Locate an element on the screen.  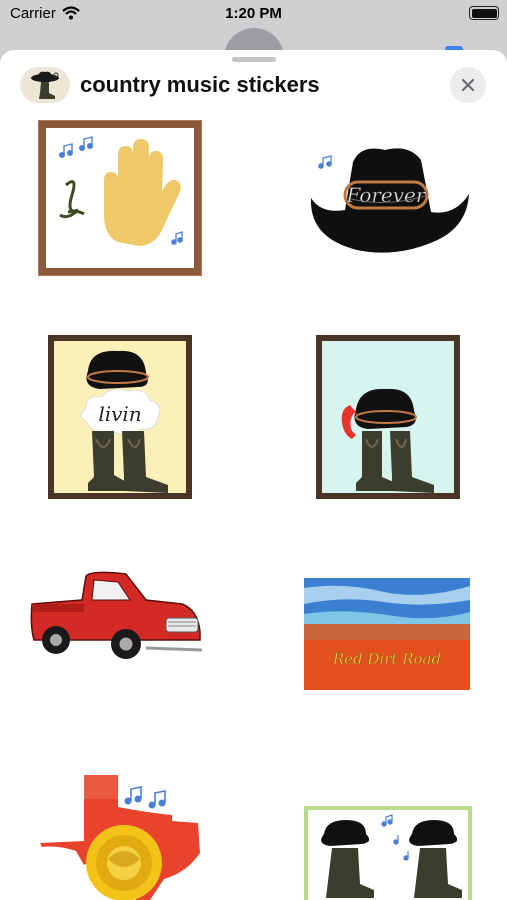
sticker-red-dirt-road: Red Dirt Road is located at coordinates (387, 634).